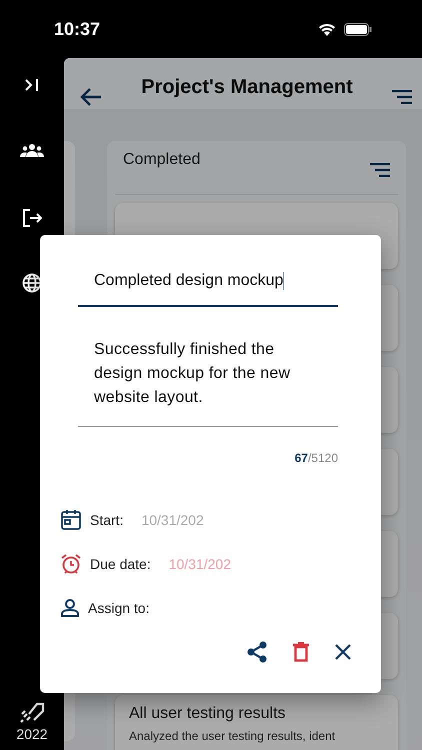 This screenshot has height=750, width=422. Describe the element at coordinates (32, 734) in the screenshot. I see `year-label: 2022` at that location.